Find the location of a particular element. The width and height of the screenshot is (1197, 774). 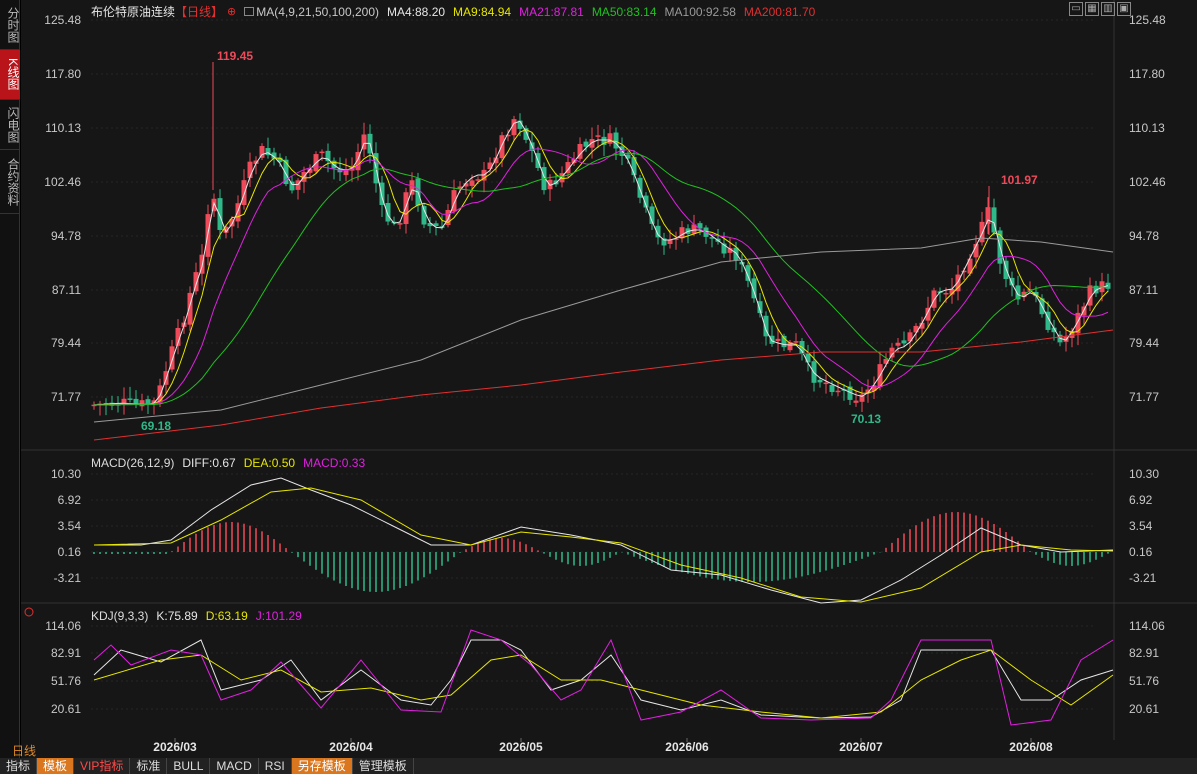

window-controls: ▭ ▦ ▥ ▣ is located at coordinates (1100, 9).